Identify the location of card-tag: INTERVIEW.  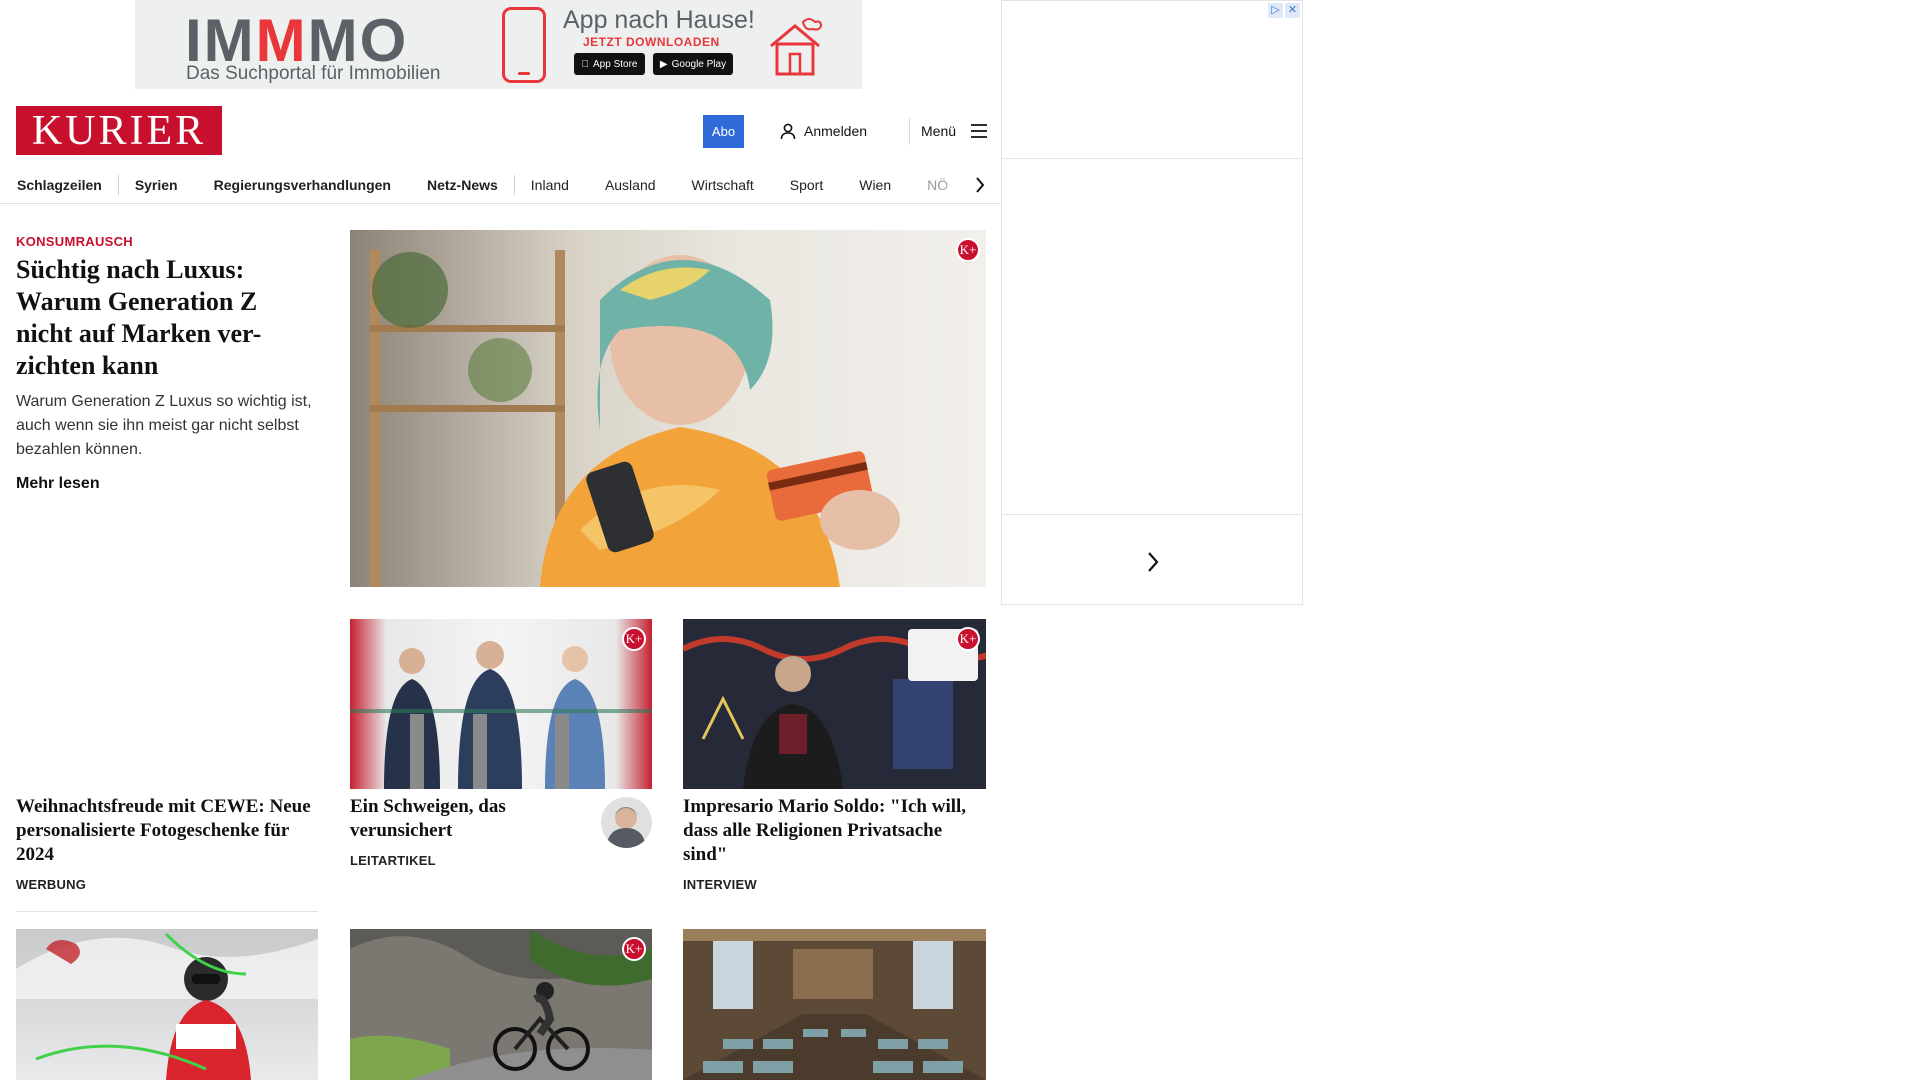
(720, 884).